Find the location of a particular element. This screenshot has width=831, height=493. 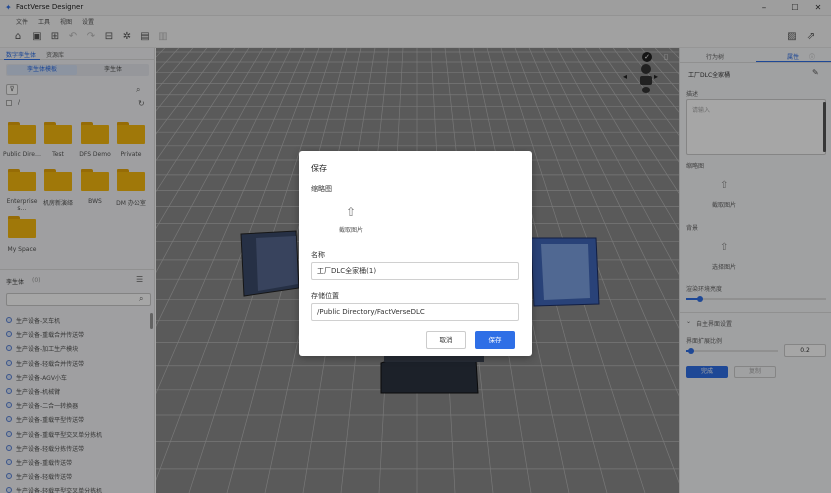

dialog-location-label: 存储位置 is located at coordinates (325, 296).